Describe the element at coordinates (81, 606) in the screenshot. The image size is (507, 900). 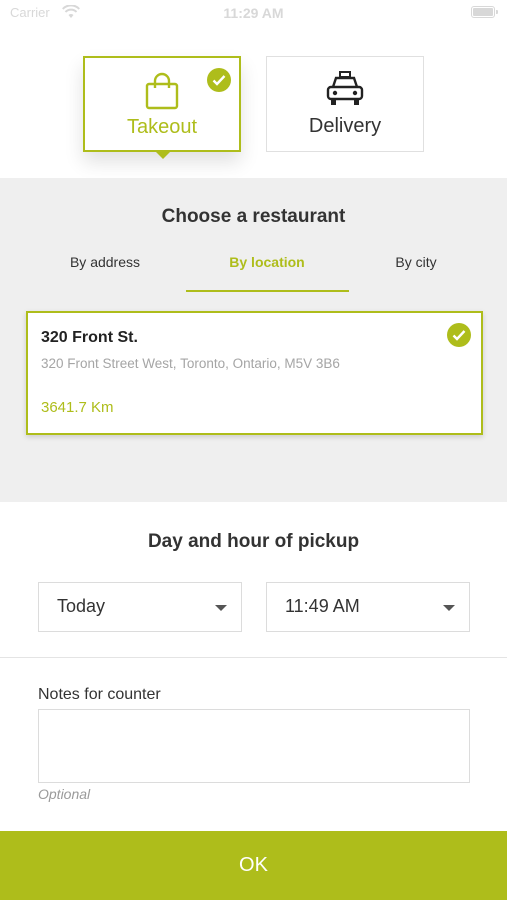
I see `pickup-day-value: Today` at that location.